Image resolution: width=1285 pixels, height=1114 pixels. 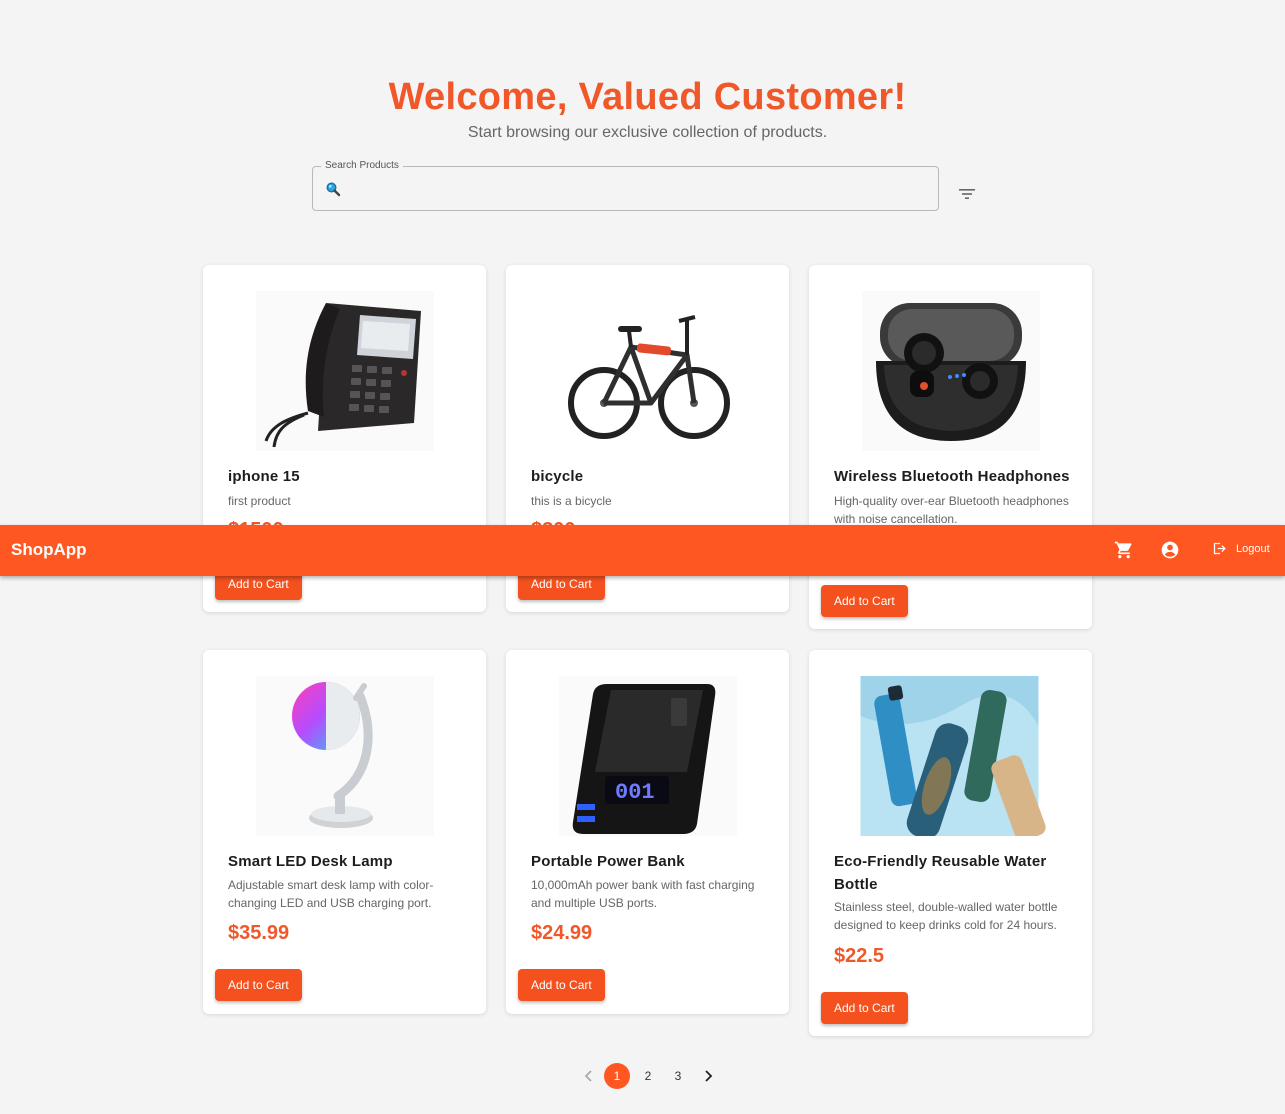 What do you see at coordinates (1124, 550) in the screenshot?
I see `cart-icon` at bounding box center [1124, 550].